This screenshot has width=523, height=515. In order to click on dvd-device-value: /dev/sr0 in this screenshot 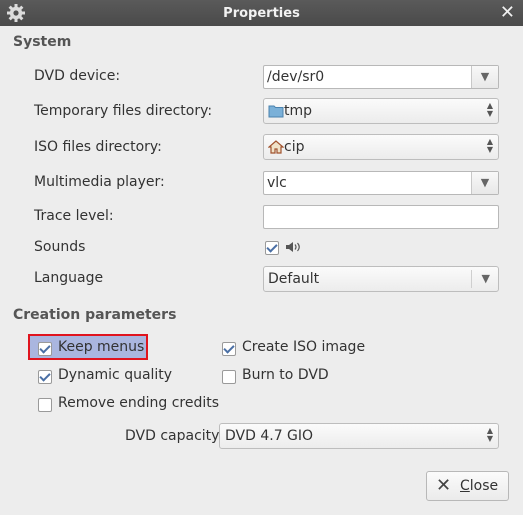, I will do `click(295, 77)`.